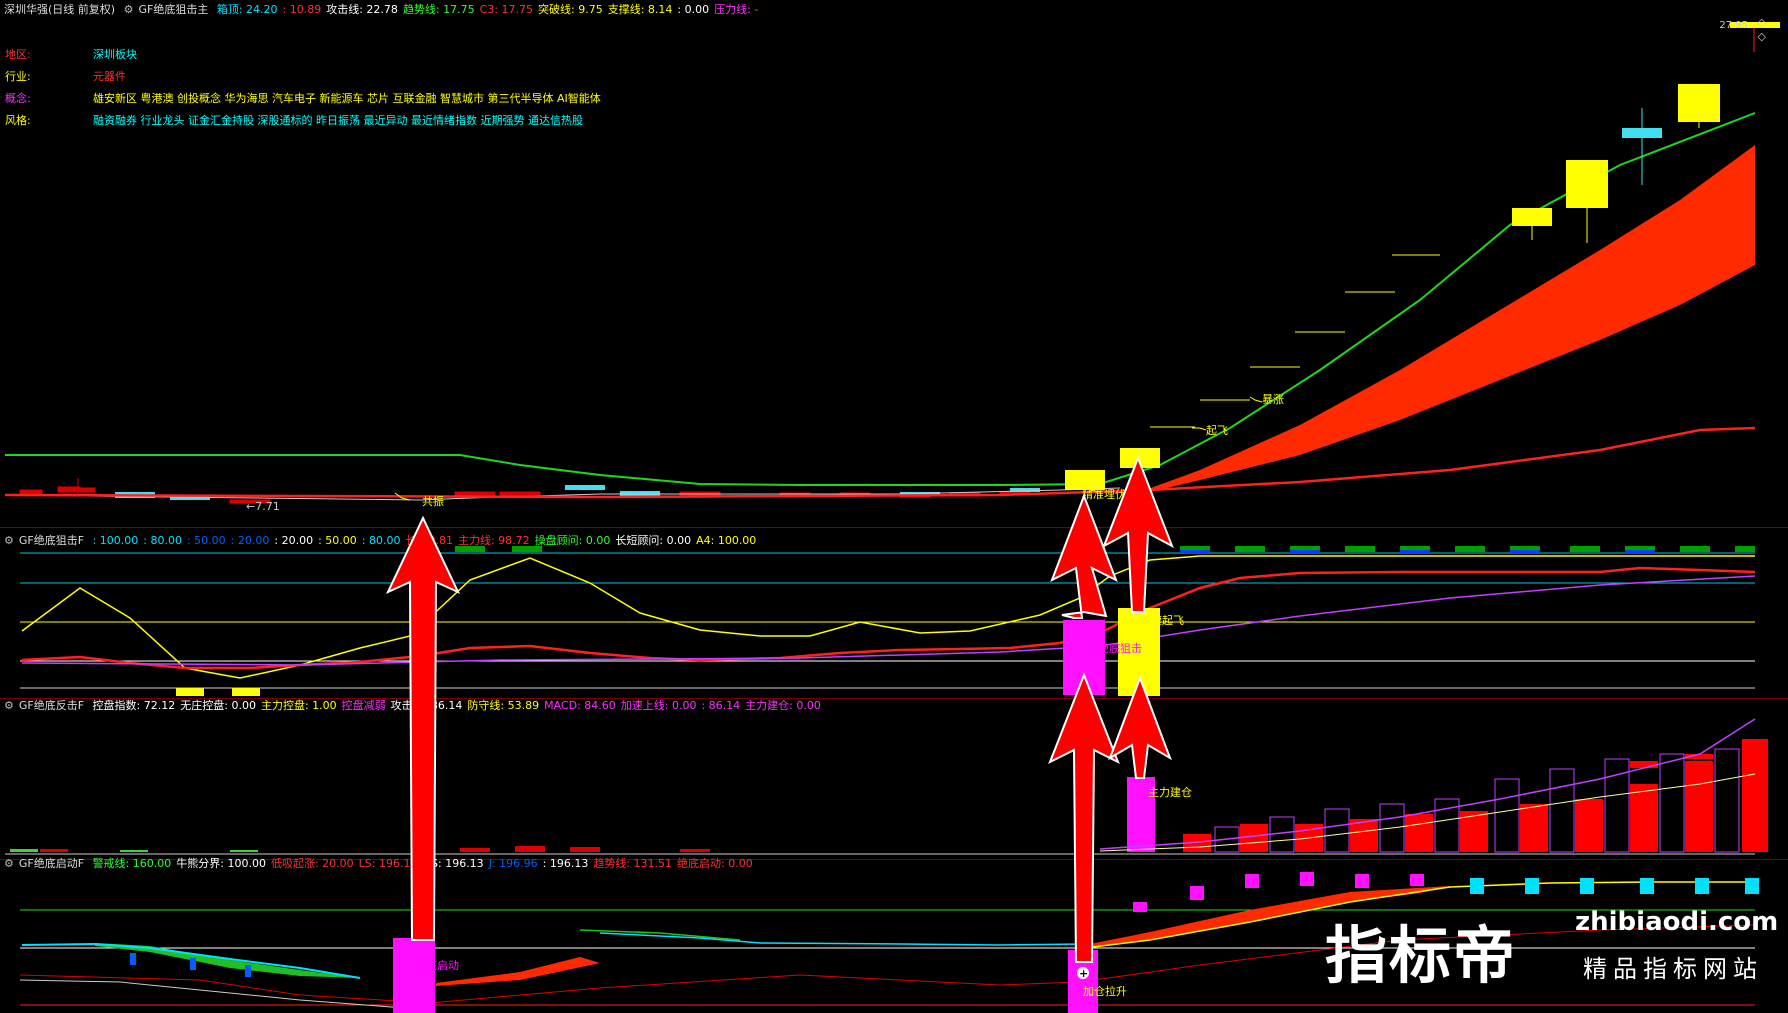 The height and width of the screenshot is (1013, 1788). Describe the element at coordinates (1421, 955) in the screenshot. I see `watermark-logo-text: 指标帝` at that location.